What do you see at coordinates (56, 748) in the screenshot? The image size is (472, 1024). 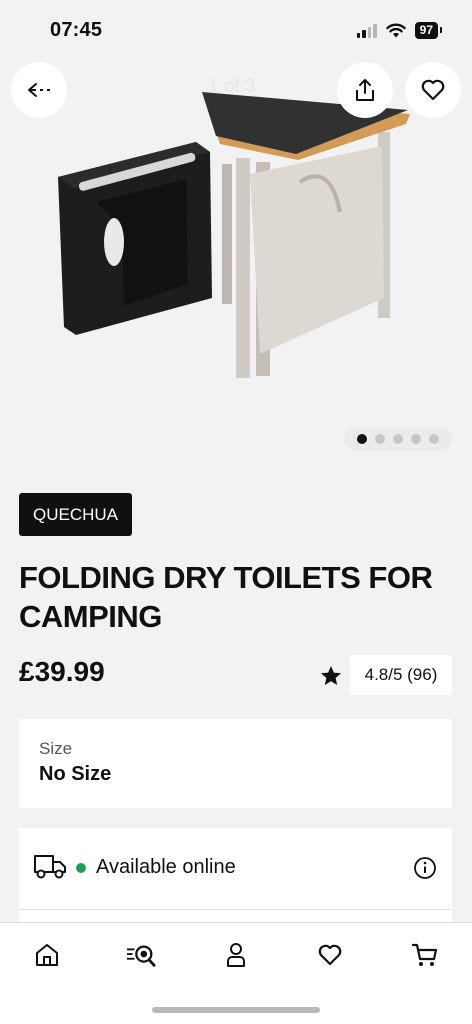 I see `size-label: Size` at bounding box center [56, 748].